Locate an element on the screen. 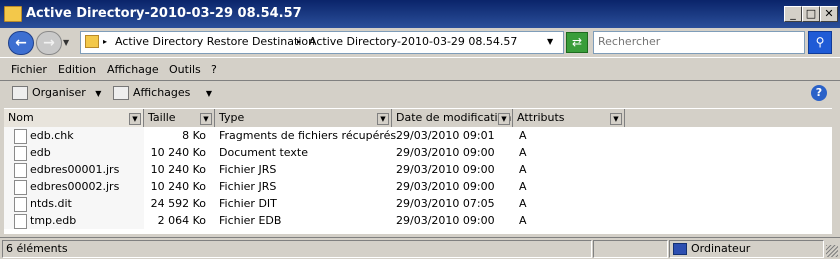  back-arrow-icon: ← is located at coordinates (21, 43).